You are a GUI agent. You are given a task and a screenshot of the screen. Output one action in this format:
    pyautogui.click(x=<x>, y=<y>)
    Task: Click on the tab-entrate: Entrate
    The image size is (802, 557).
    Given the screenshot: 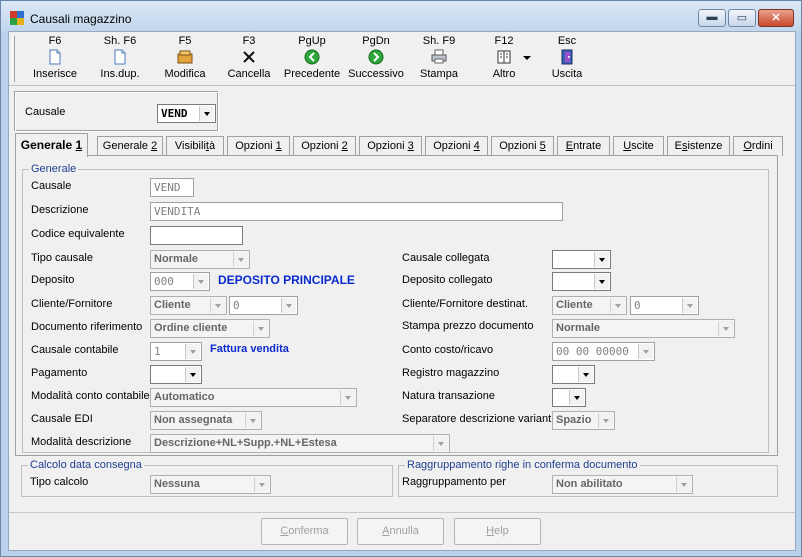 What is the action you would take?
    pyautogui.click(x=583, y=146)
    